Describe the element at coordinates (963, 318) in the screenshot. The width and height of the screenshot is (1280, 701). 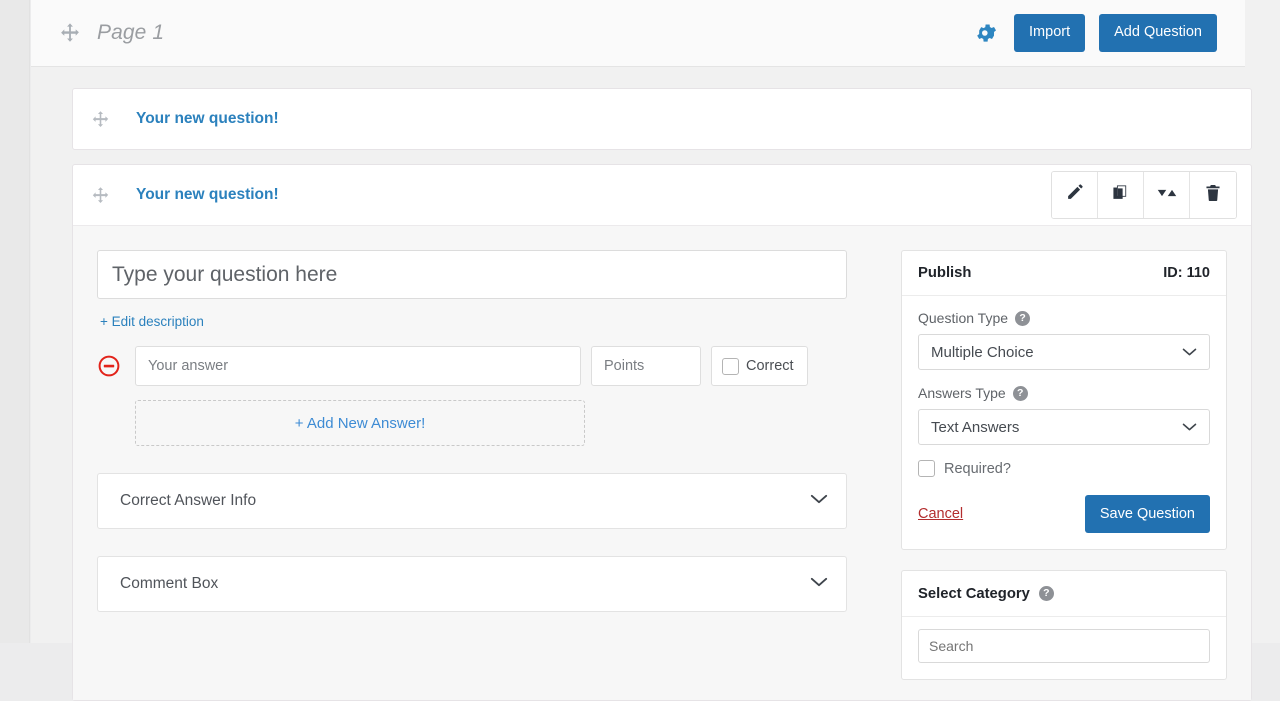
I see `question-type-label: Question Type` at that location.